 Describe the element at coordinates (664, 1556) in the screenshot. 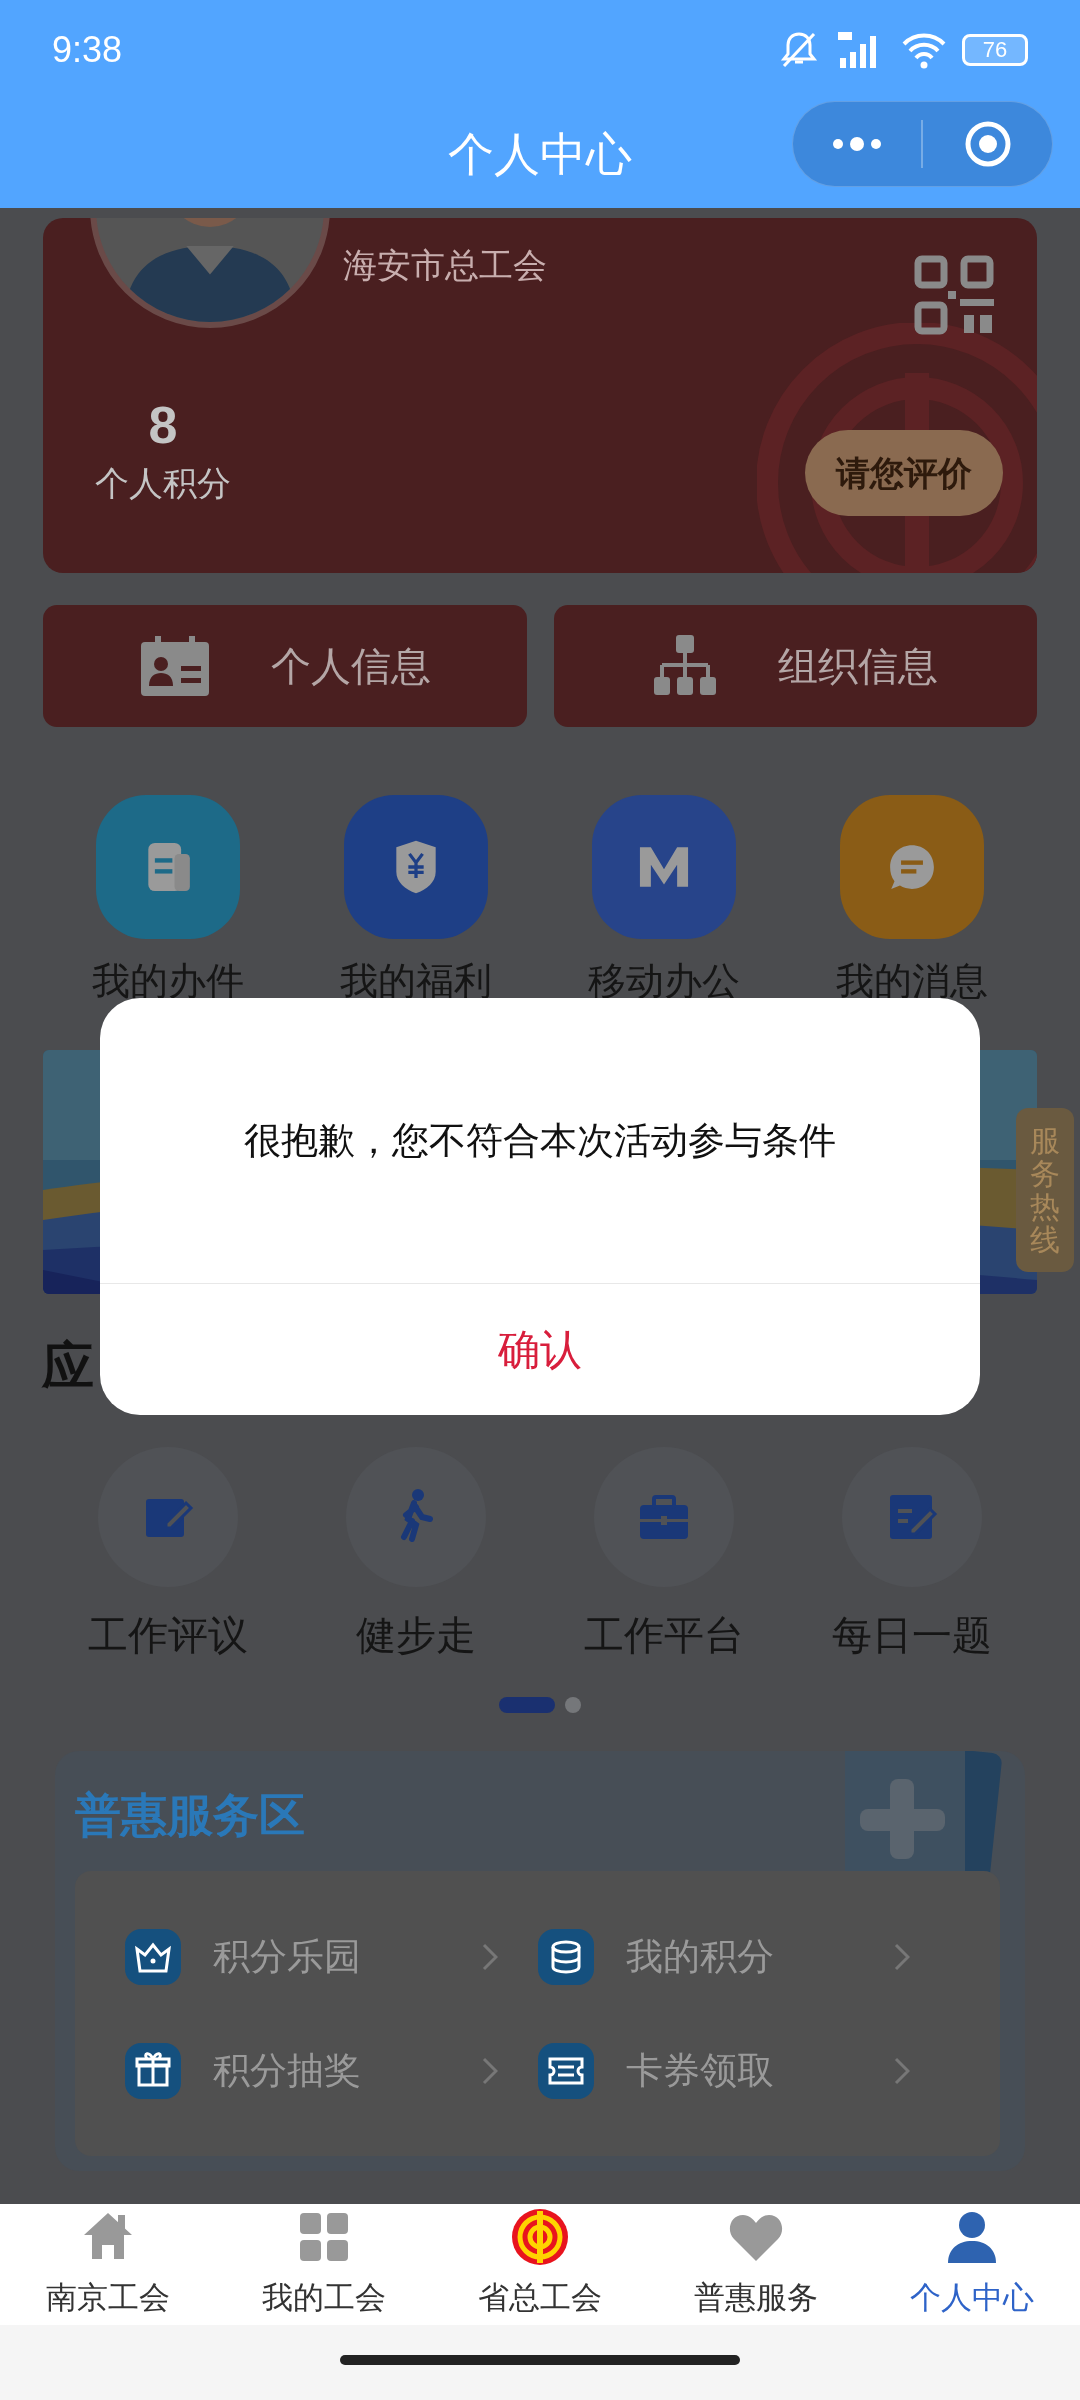

I see `app-item: 工作平台` at that location.